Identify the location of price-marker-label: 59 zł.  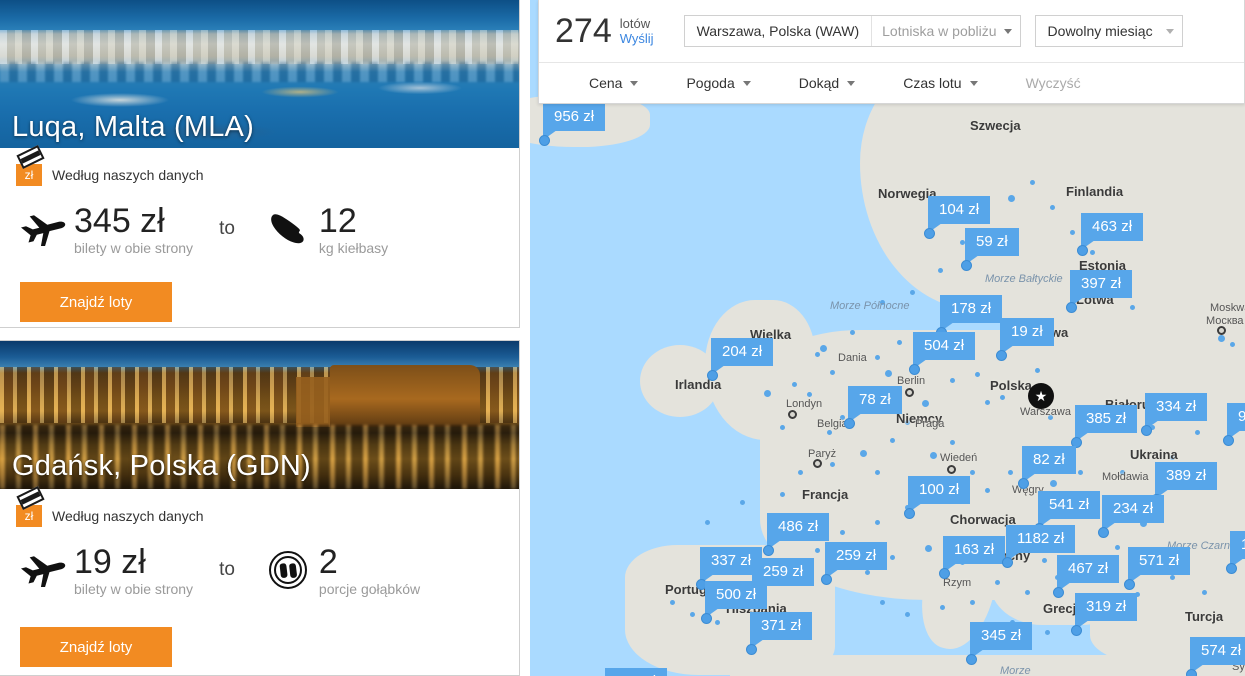
(992, 246).